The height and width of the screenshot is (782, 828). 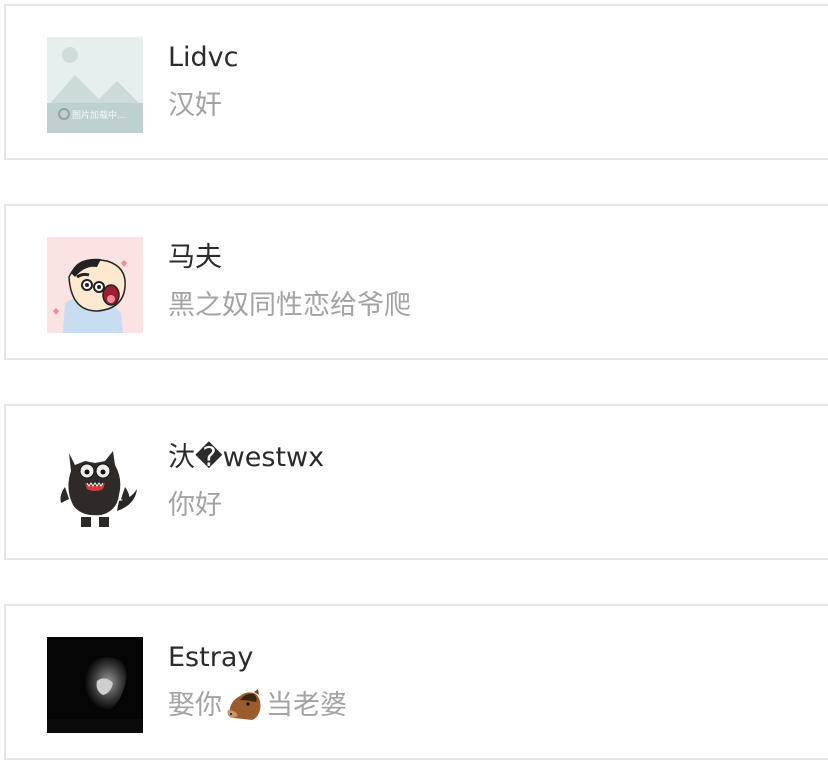 I want to click on last-message: 娶你 当老婆, so click(x=257, y=706).